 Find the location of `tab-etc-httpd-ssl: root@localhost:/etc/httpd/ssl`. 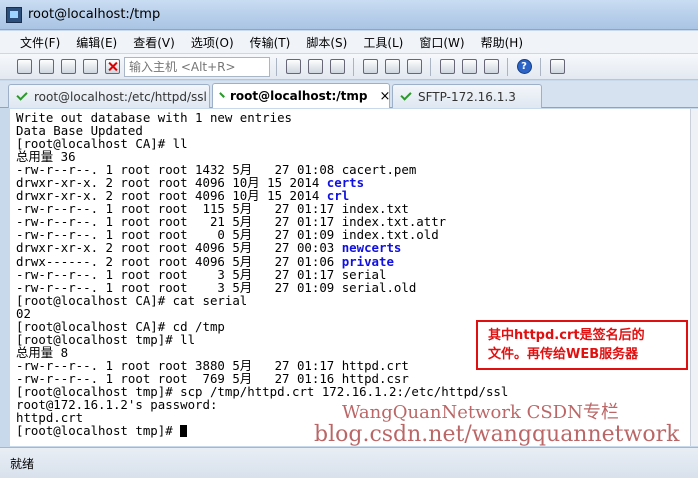

tab-etc-httpd-ssl: root@localhost:/etc/httpd/ssl is located at coordinates (109, 96).